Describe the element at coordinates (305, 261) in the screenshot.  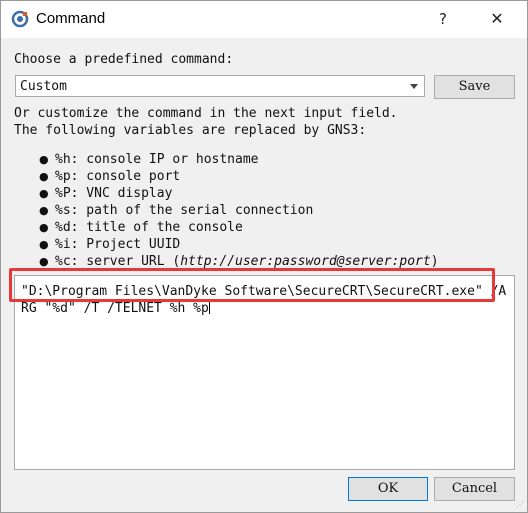
I see `server-url-format: http://user:password@server:port` at that location.